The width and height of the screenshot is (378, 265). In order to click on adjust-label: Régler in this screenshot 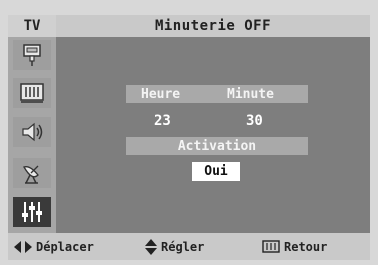, I will do `click(183, 246)`.